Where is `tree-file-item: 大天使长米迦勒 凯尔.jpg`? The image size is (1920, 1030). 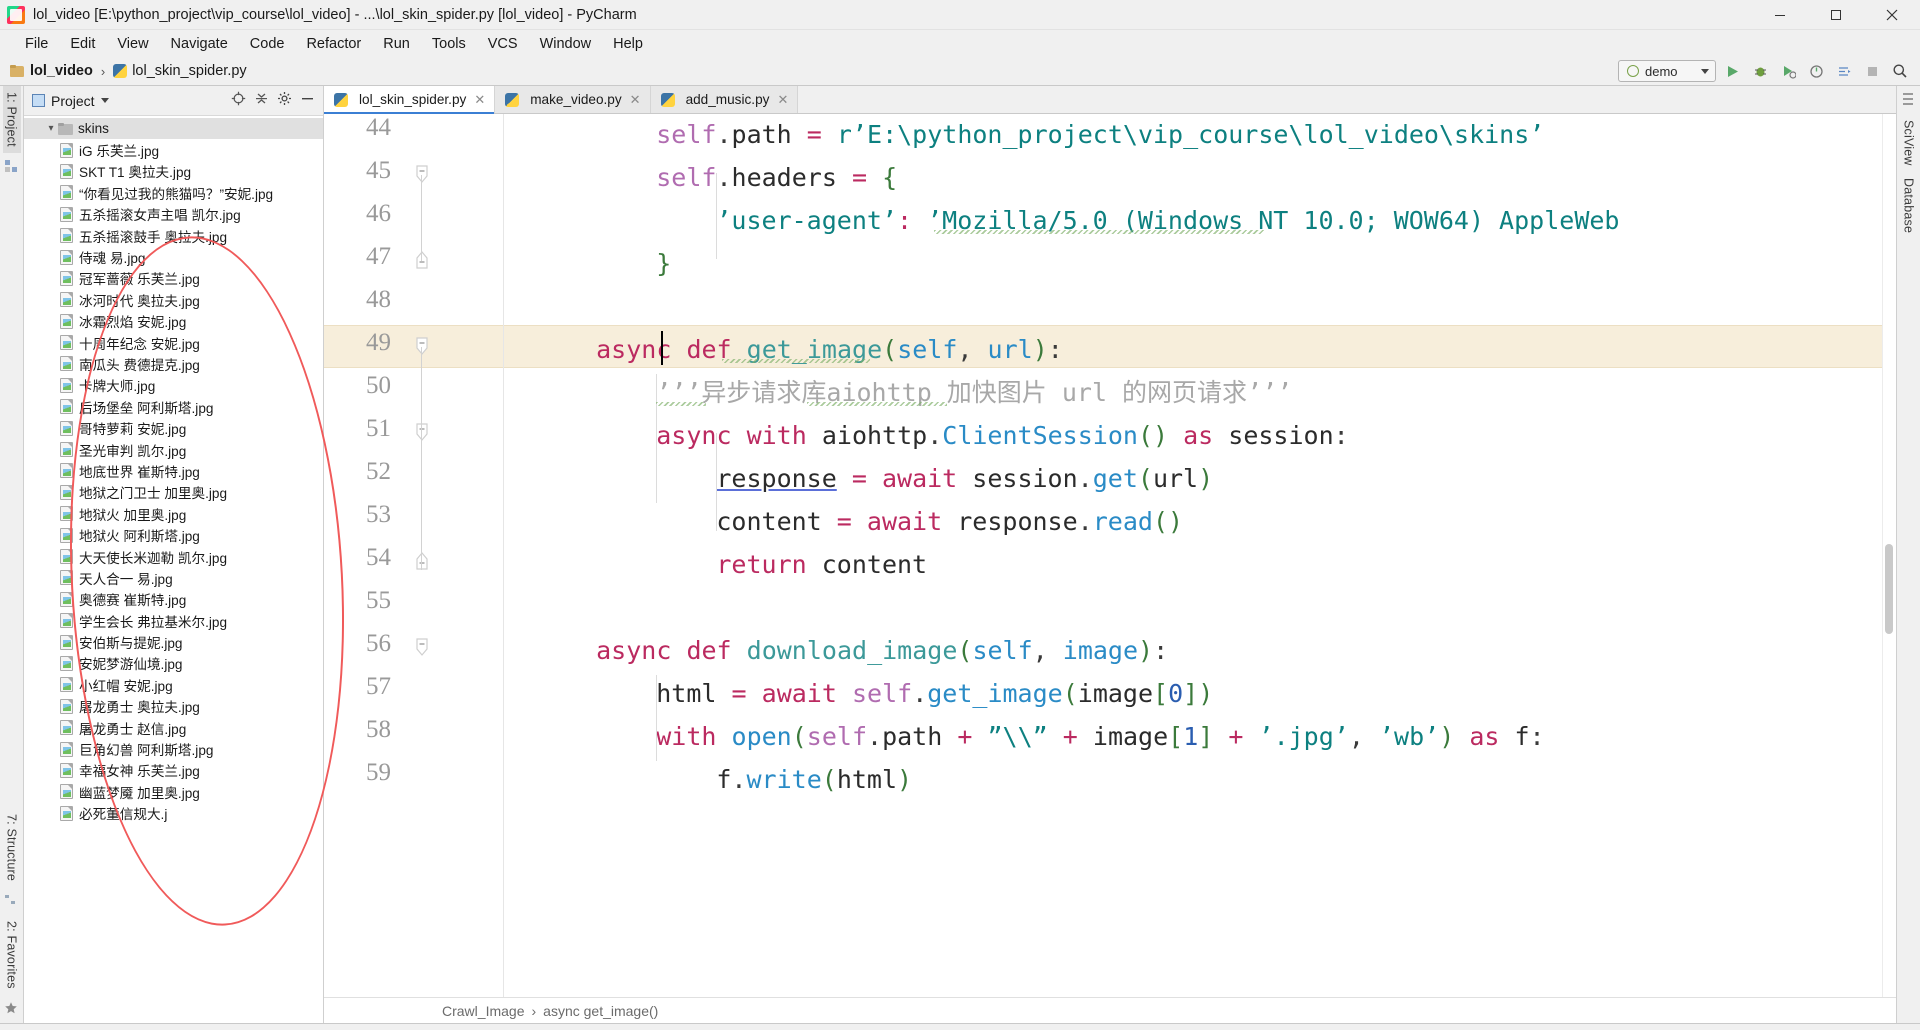
tree-file-item: 大天使长米迦勒 凯尔.jpg is located at coordinates (173, 556).